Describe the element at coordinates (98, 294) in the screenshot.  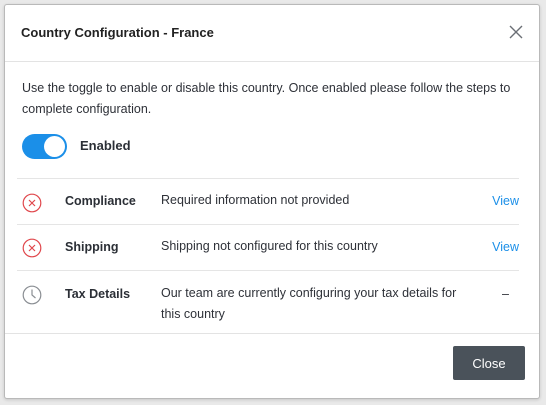
I see `step-name: Tax Details` at that location.